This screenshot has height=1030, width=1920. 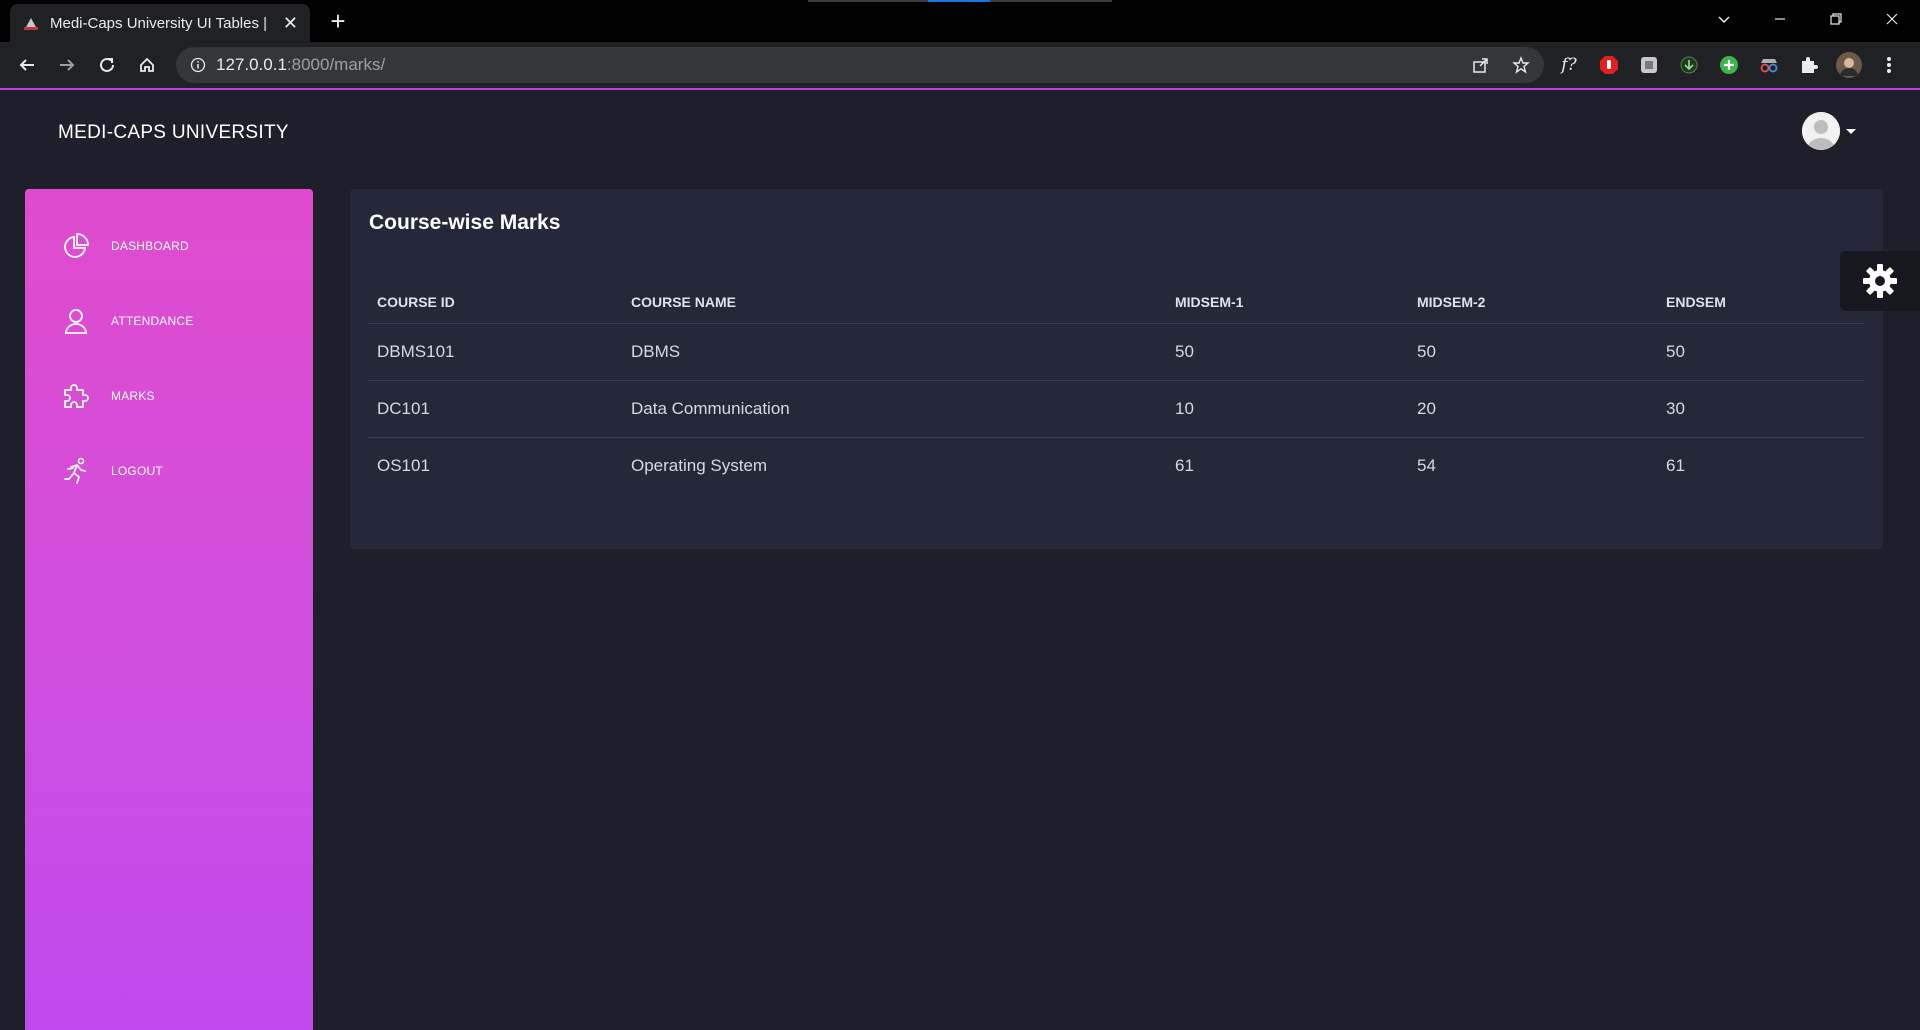 What do you see at coordinates (137, 471) in the screenshot?
I see `sidebar-item-label: LOGOUT` at bounding box center [137, 471].